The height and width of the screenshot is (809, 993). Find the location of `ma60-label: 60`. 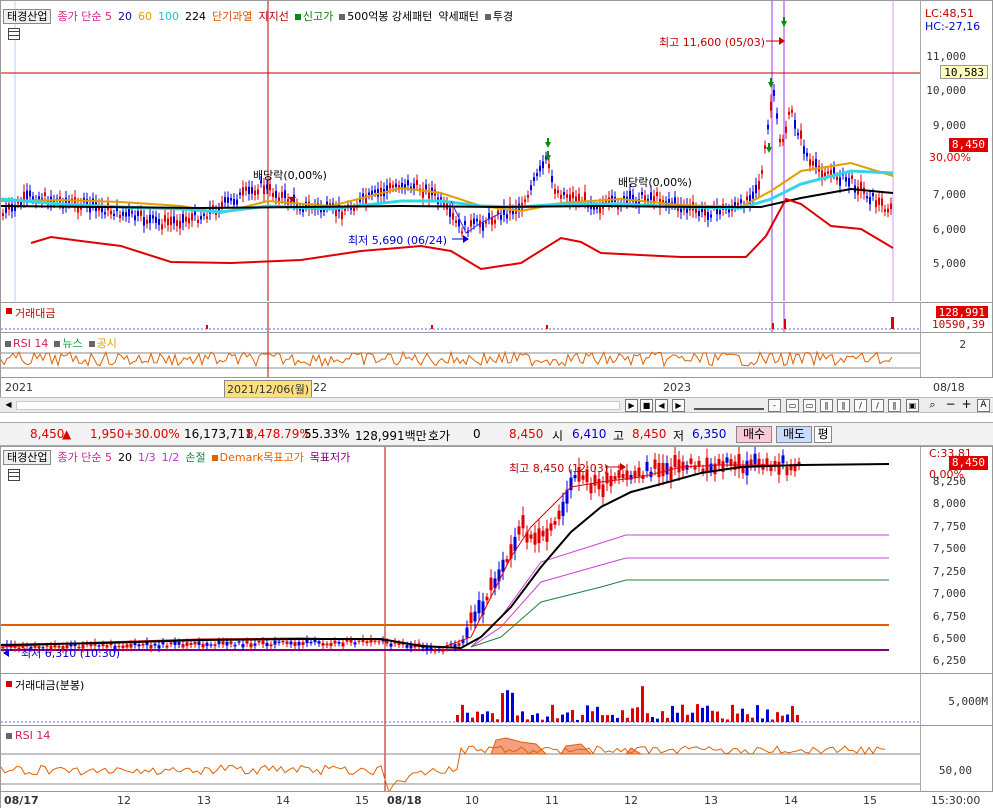

ma60-label: 60 is located at coordinates (145, 16).